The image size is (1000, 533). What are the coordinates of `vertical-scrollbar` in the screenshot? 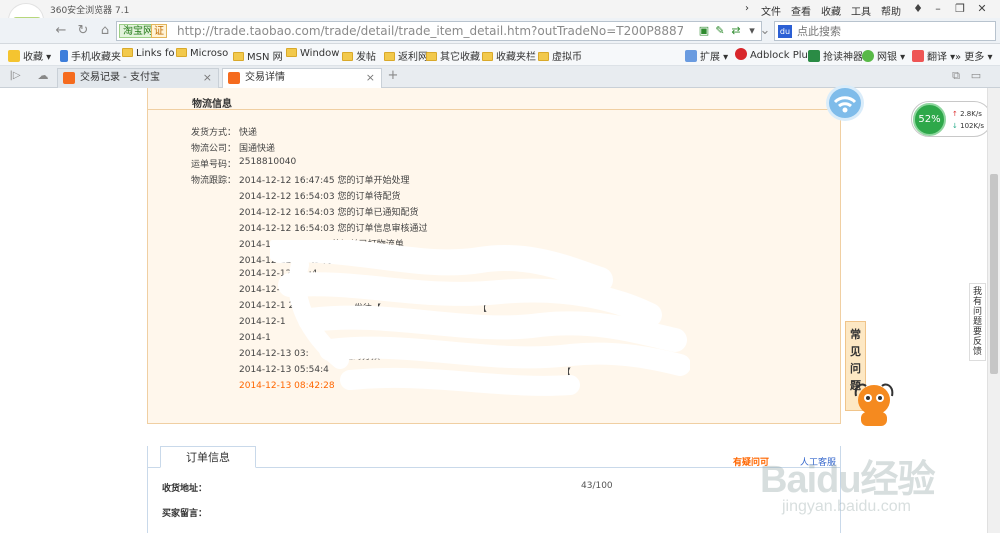 It's located at (993, 310).